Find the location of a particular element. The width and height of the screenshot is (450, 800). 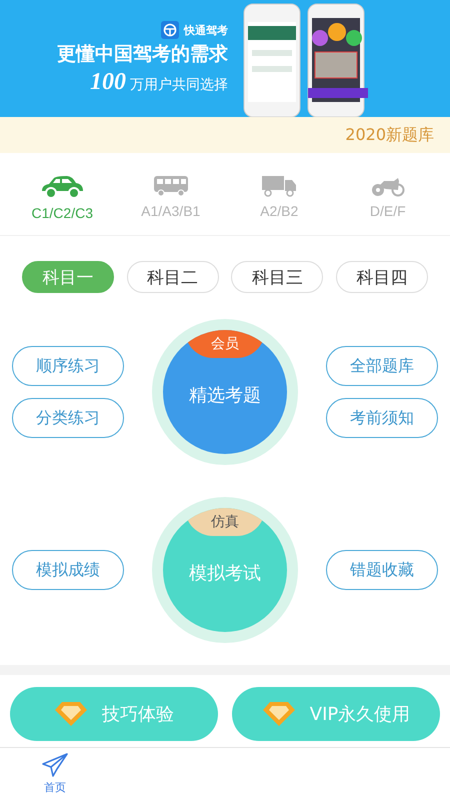

practice-button: 考前须知 is located at coordinates (382, 418).